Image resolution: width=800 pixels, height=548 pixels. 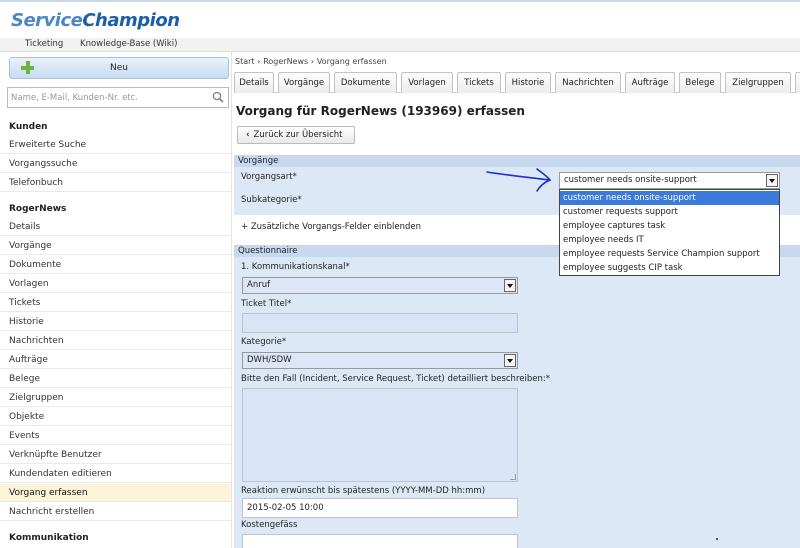 What do you see at coordinates (259, 285) in the screenshot?
I see `kommunikationskanal-value: Anruf` at bounding box center [259, 285].